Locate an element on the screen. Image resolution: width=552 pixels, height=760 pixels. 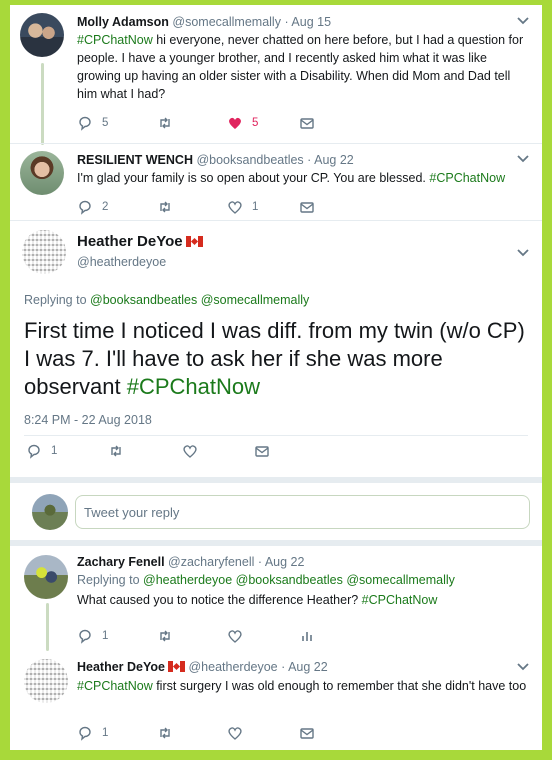
author-handle: @booksandbeatles is located at coordinates (249, 160).